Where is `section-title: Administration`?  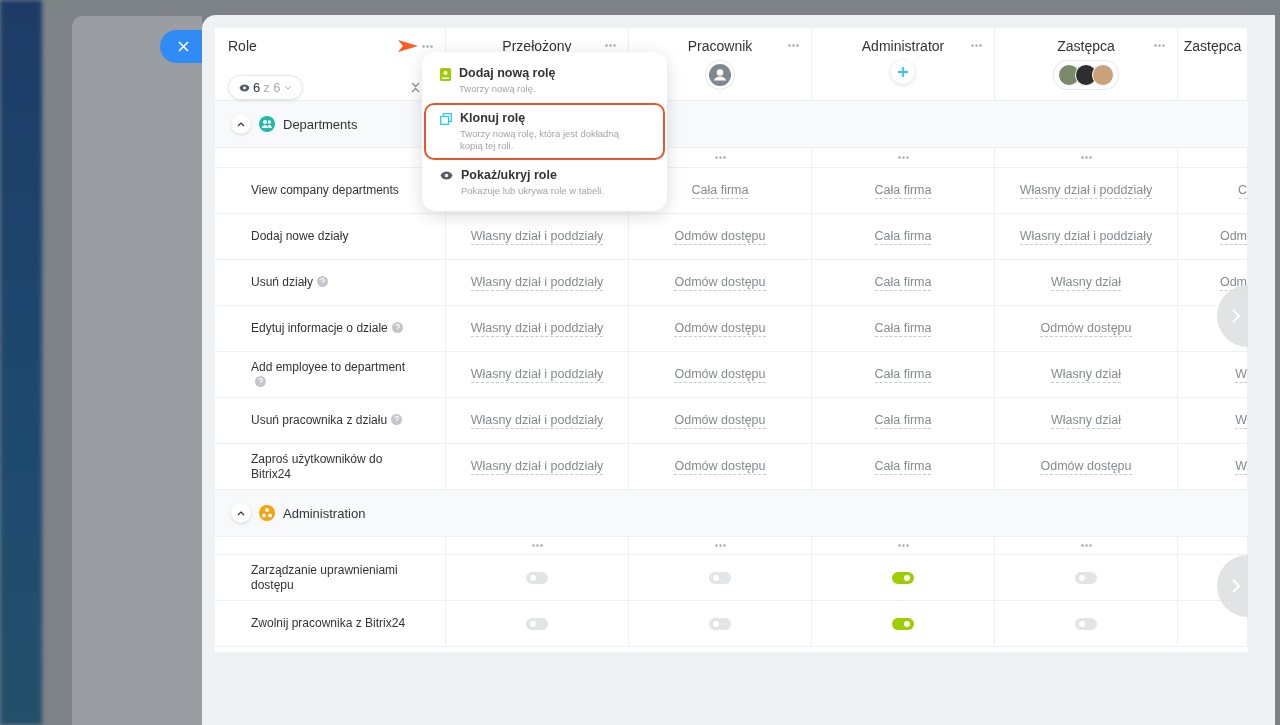 section-title: Administration is located at coordinates (324, 513).